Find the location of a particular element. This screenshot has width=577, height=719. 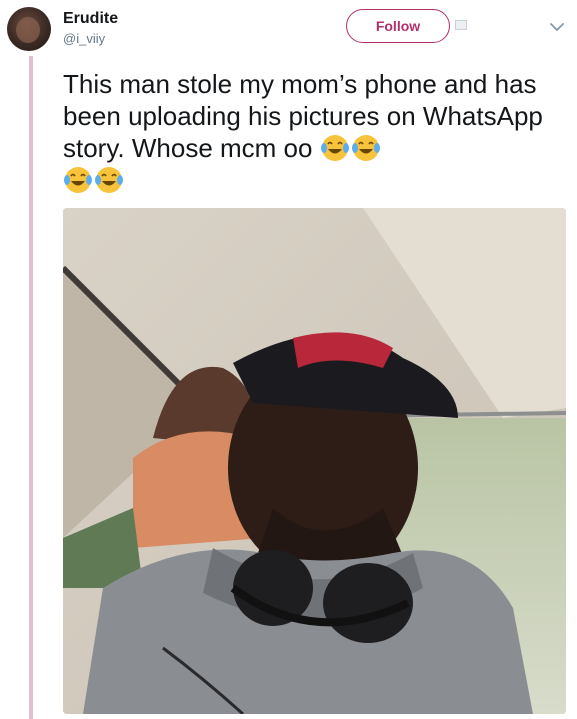

chevron-down-icon is located at coordinates (557, 27).